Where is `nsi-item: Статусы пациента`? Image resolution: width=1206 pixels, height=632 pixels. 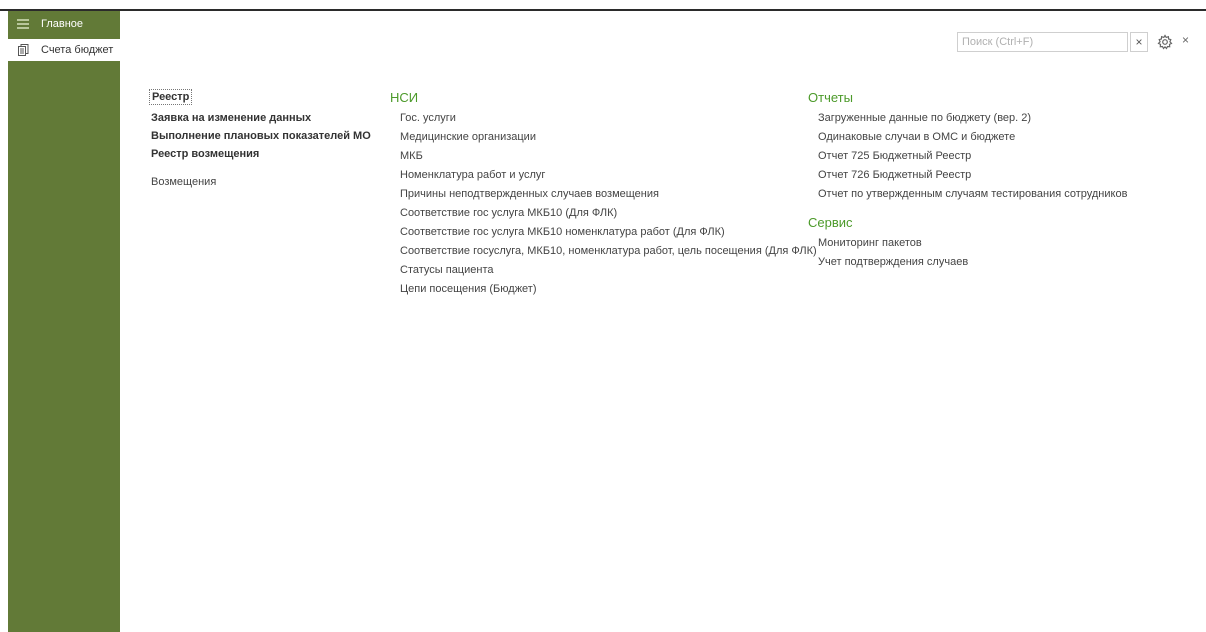
nsi-item: Статусы пациента is located at coordinates (608, 270).